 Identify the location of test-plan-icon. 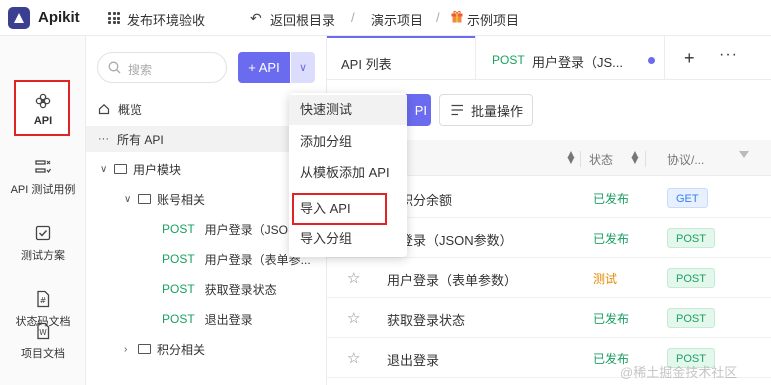
(43, 233).